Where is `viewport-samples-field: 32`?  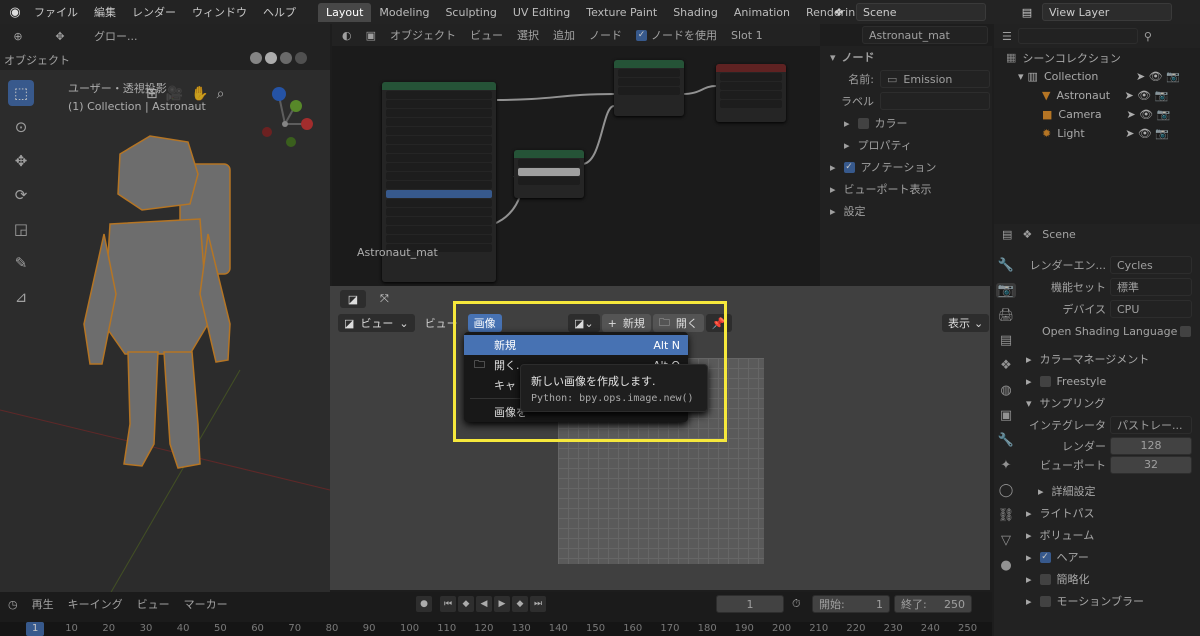
viewport-samples-field: 32 is located at coordinates (1151, 464).